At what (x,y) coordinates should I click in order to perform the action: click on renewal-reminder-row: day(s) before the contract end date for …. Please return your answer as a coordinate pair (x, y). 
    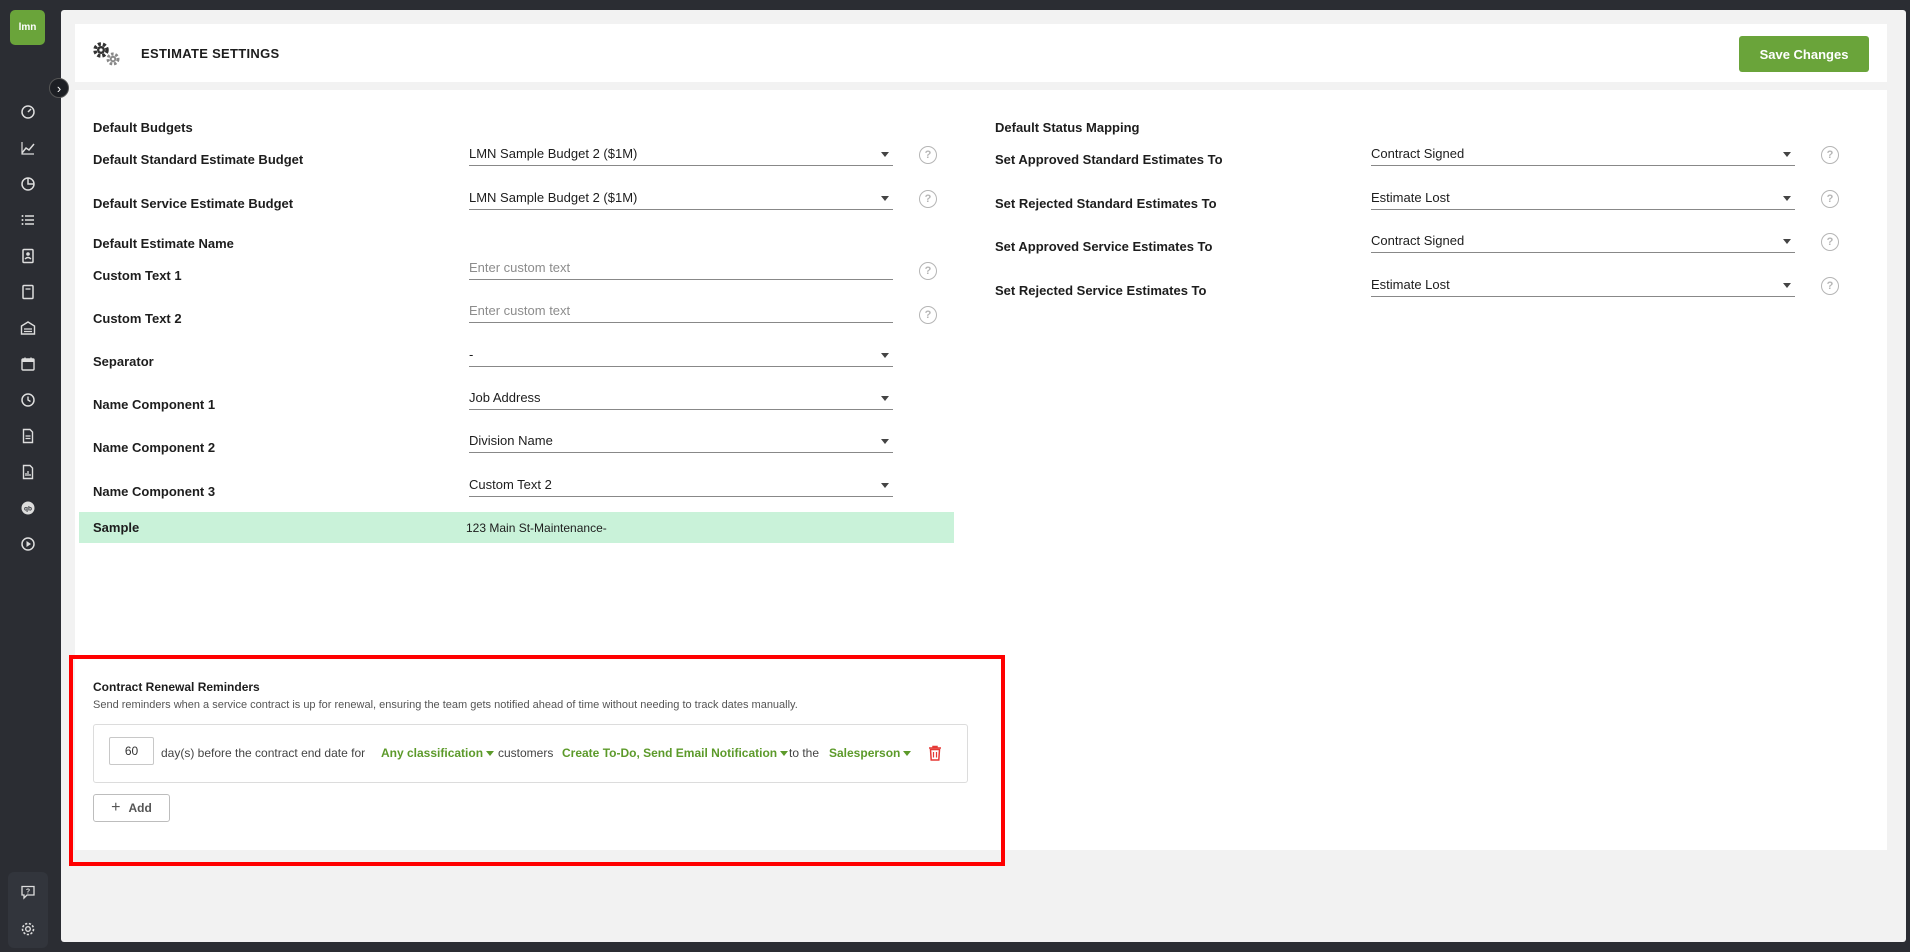
    Looking at the image, I should click on (530, 753).